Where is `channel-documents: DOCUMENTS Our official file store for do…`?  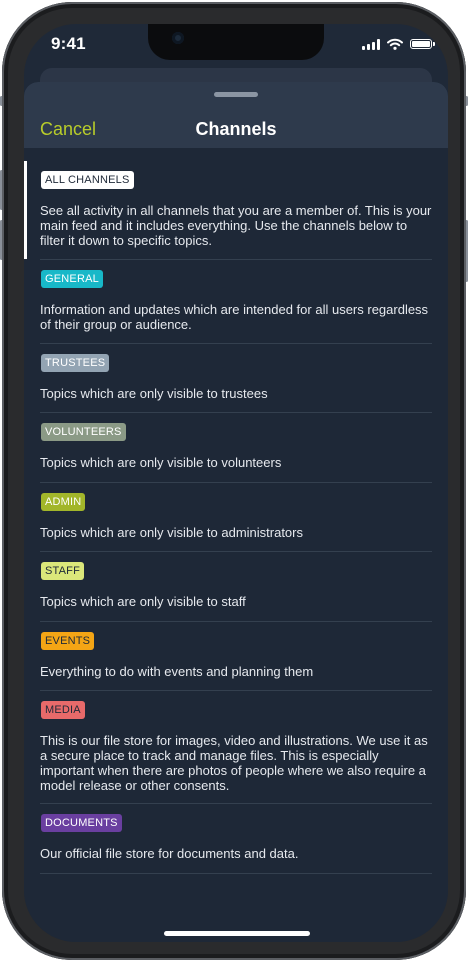
channel-documents: DOCUMENTS Our official file store for do… is located at coordinates (236, 839).